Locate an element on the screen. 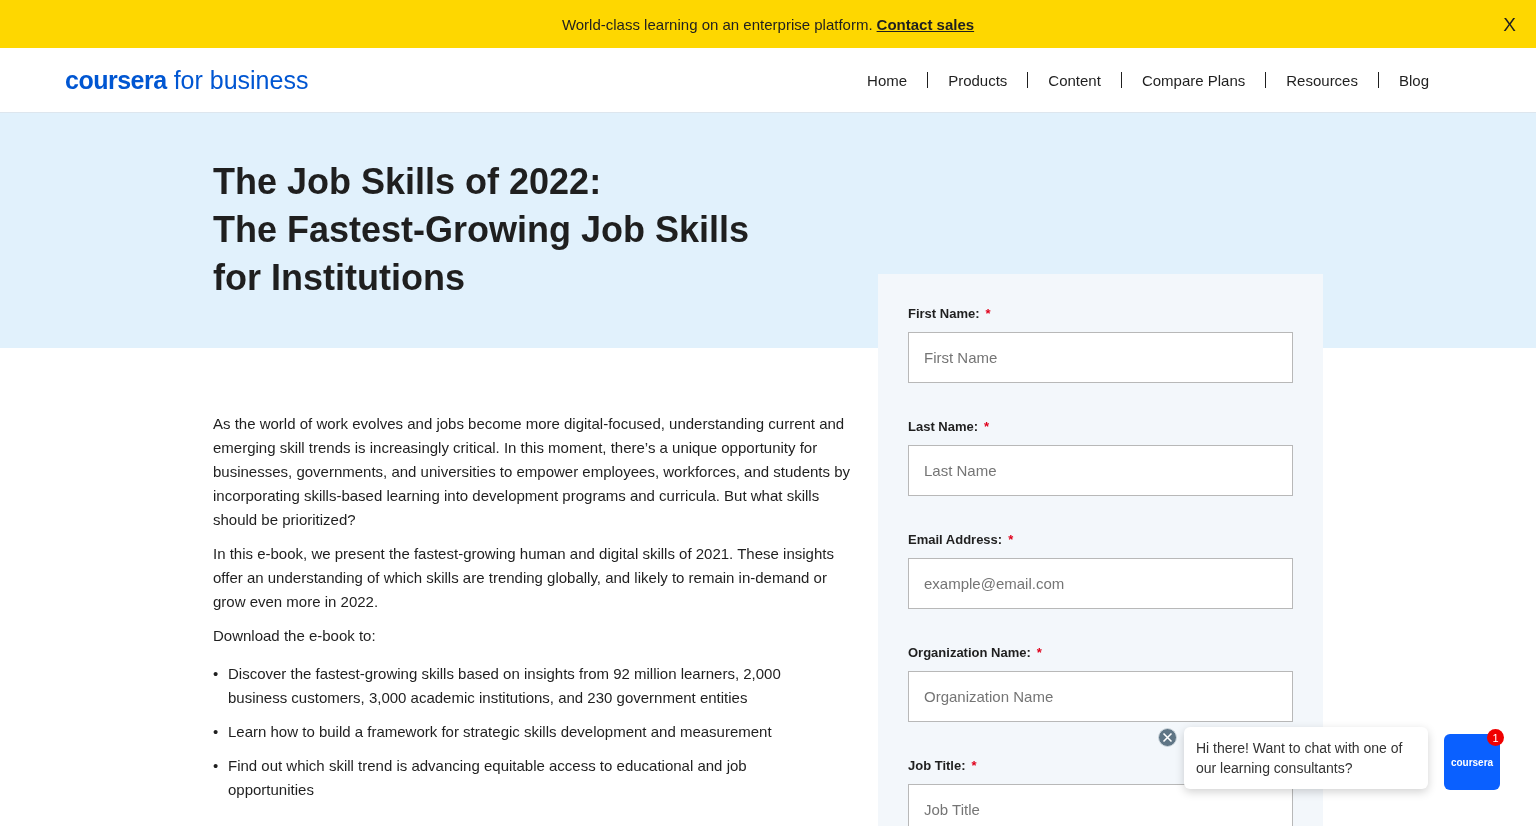  nav-link: Blog is located at coordinates (1413, 80).